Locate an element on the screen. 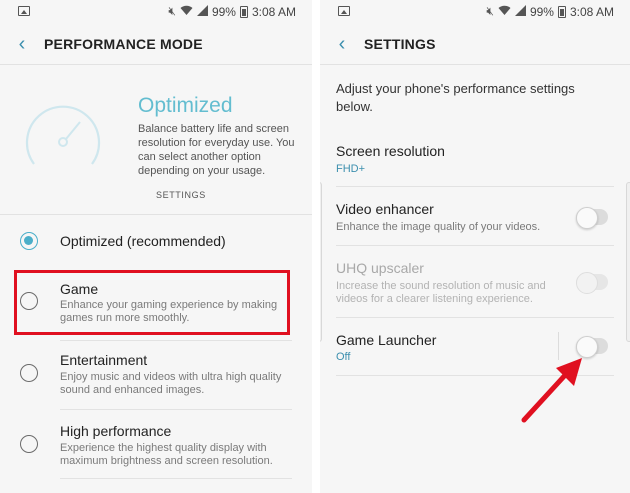 The image size is (630, 493). setting-title: Video enhancer is located at coordinates (385, 209).